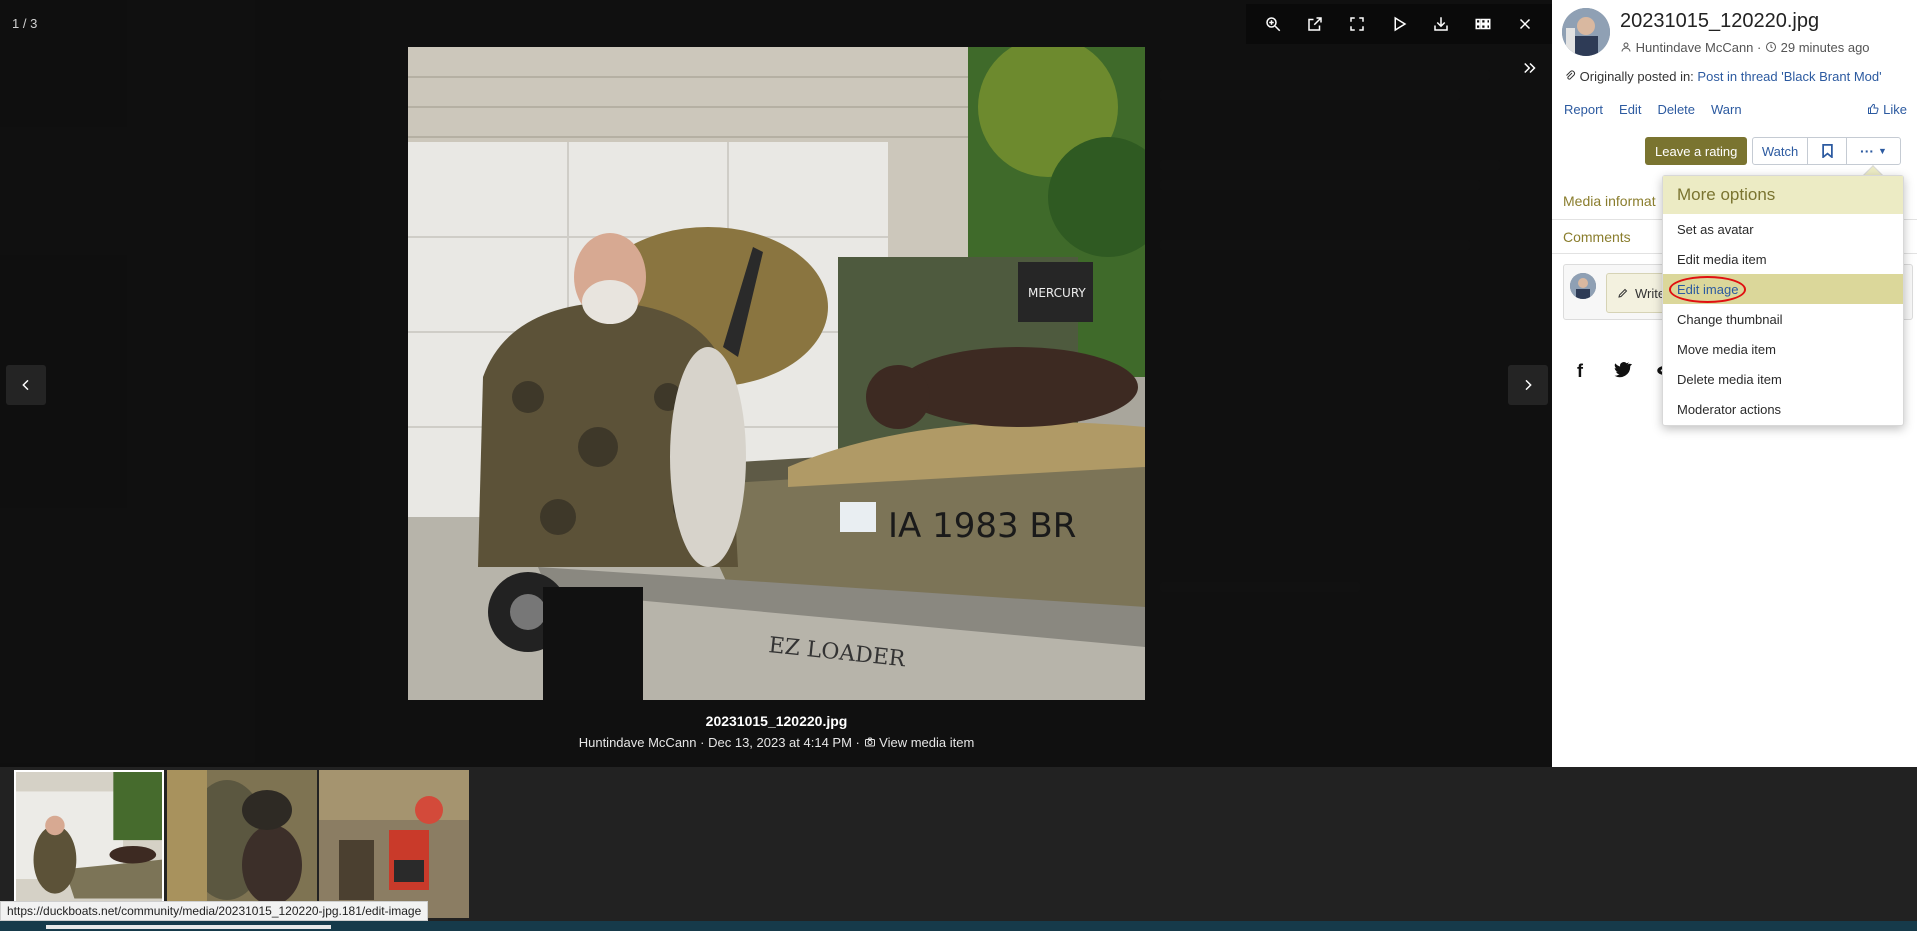 This screenshot has width=1917, height=931. I want to click on pencil-icon, so click(1623, 293).